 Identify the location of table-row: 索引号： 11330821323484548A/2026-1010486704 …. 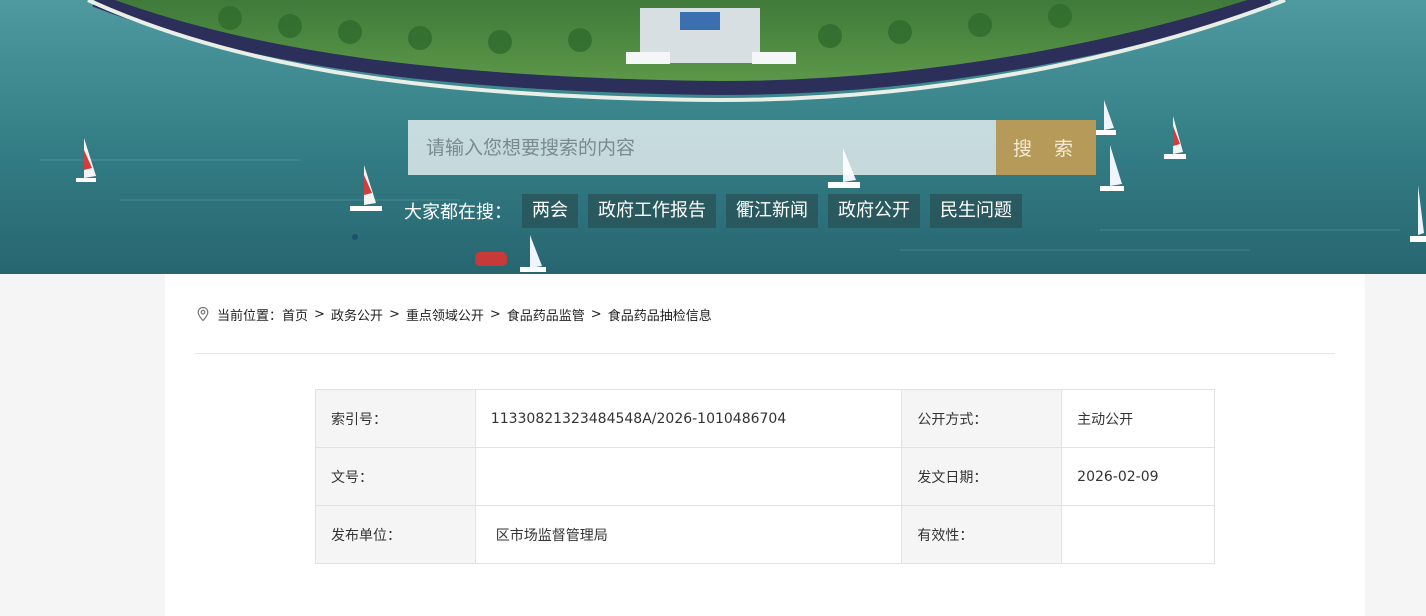
(765, 418).